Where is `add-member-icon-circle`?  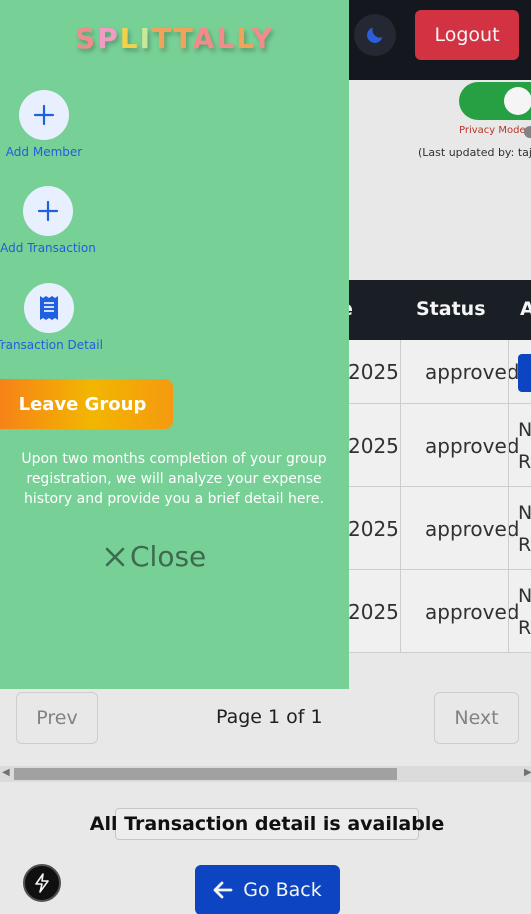
add-member-icon-circle is located at coordinates (44, 115).